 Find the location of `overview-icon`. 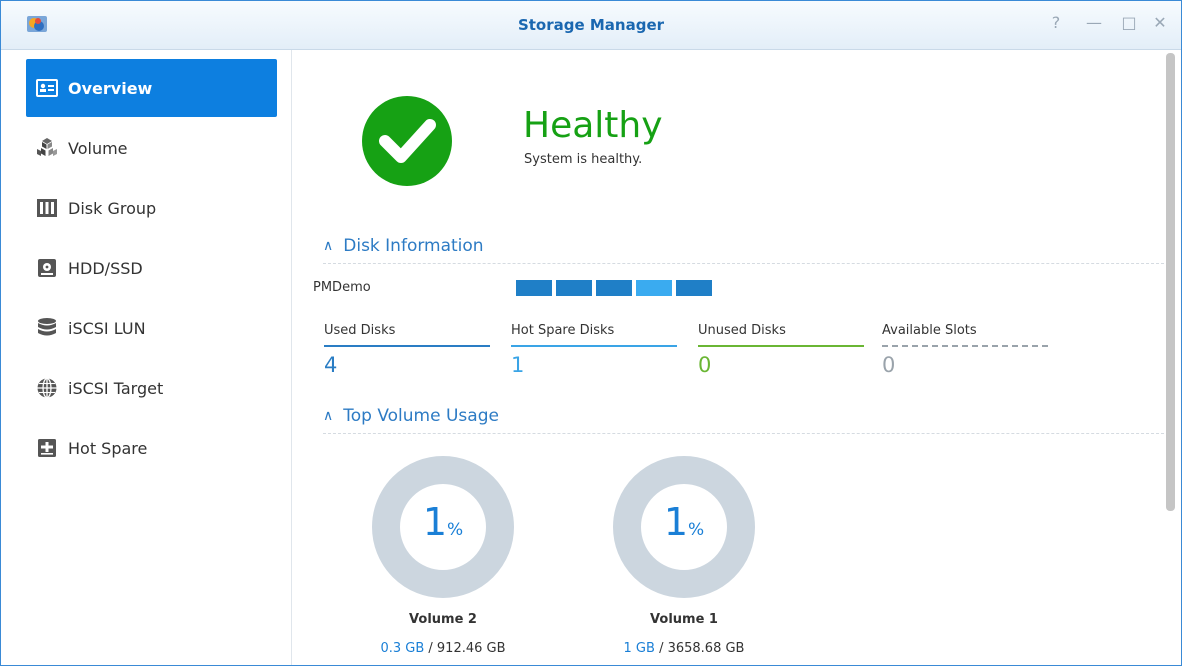

overview-icon is located at coordinates (47, 88).